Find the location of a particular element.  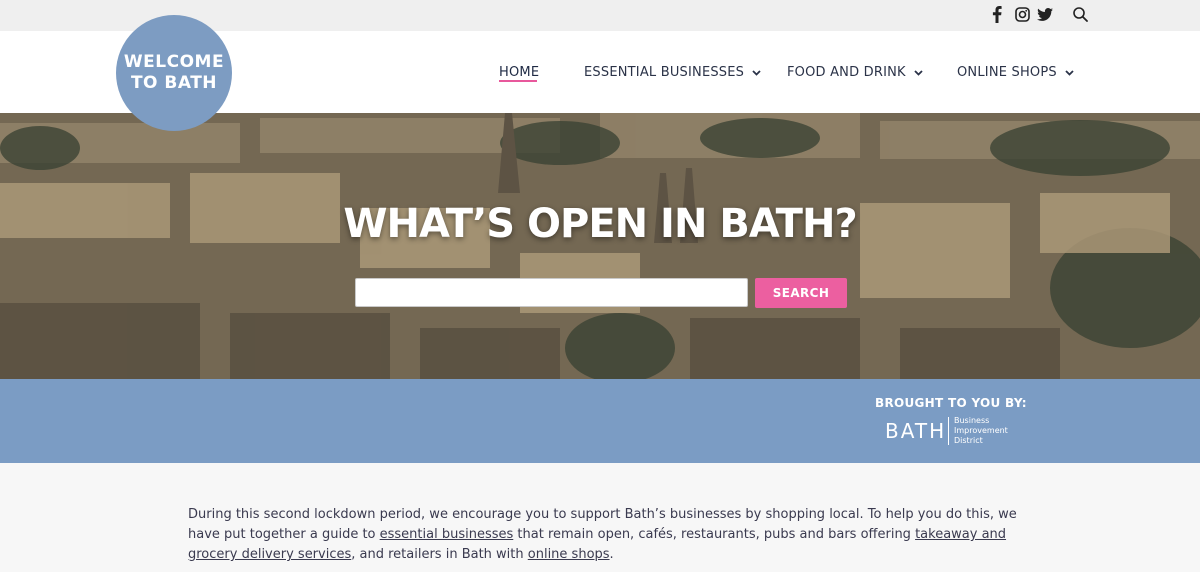

nav-essential-businesses: ESSENTIAL BUSINESSES is located at coordinates (672, 72).